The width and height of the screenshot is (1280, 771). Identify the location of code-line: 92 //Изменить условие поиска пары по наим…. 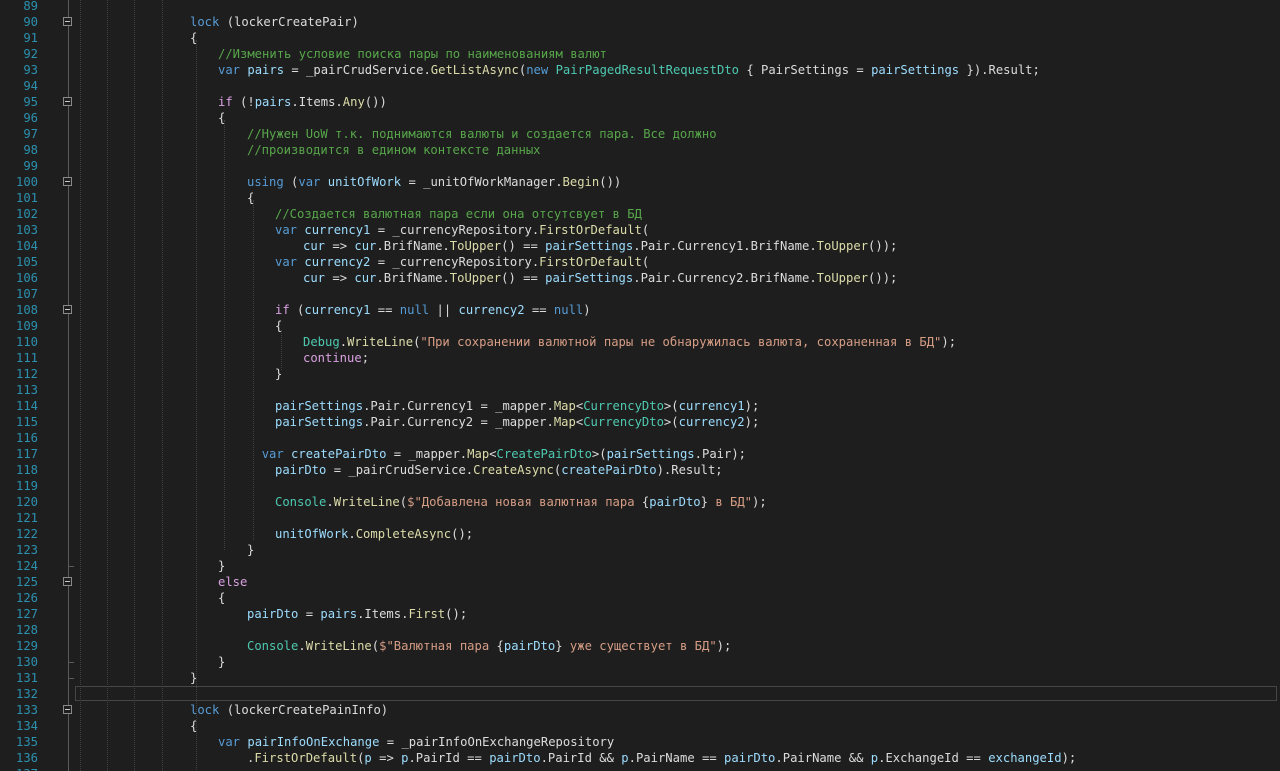
(640, 54).